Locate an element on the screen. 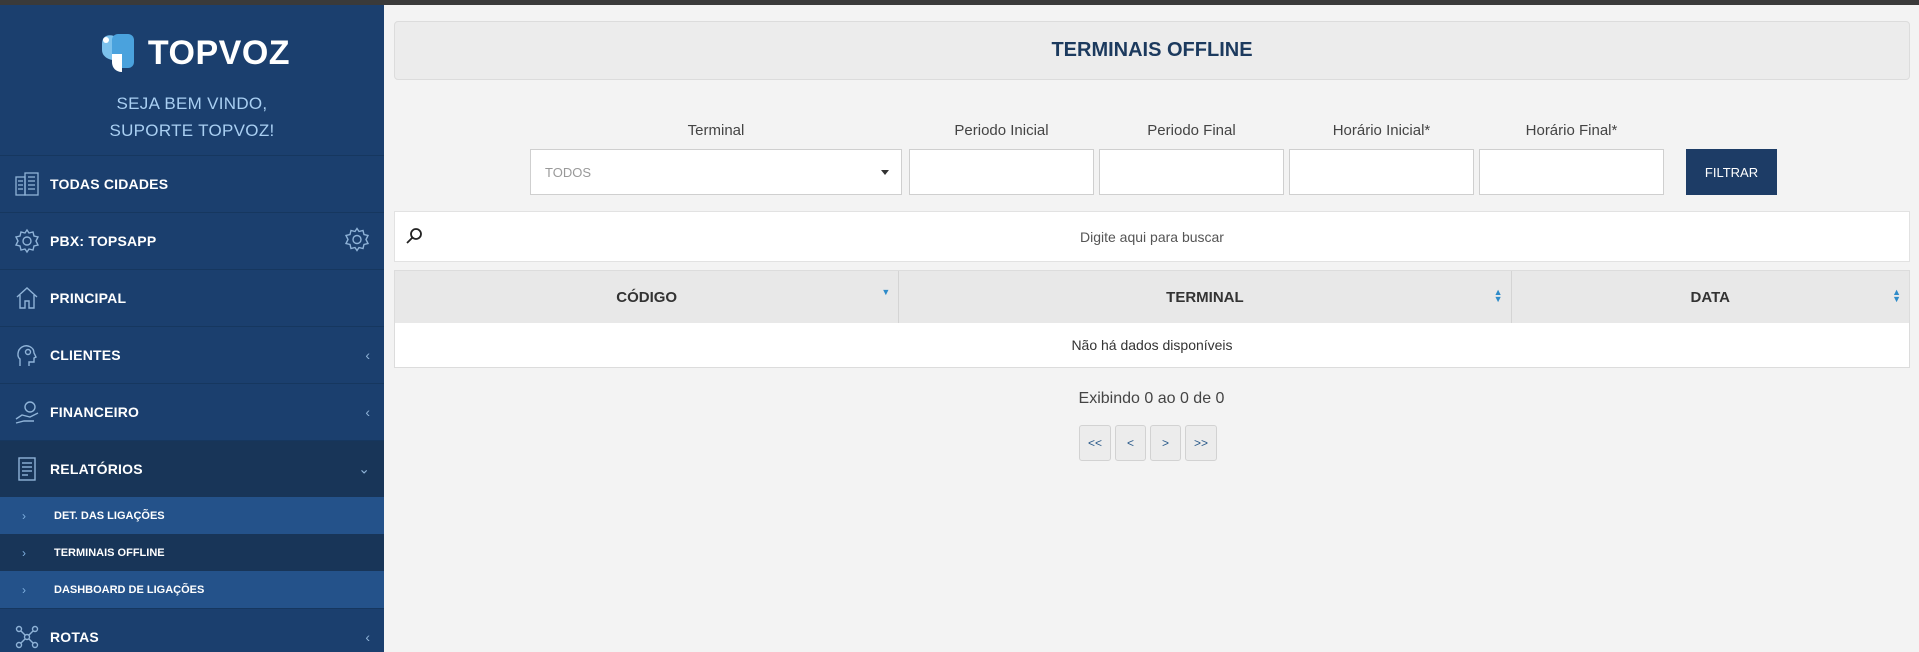 Image resolution: width=1919 pixels, height=652 pixels. search-icon is located at coordinates (414, 238).